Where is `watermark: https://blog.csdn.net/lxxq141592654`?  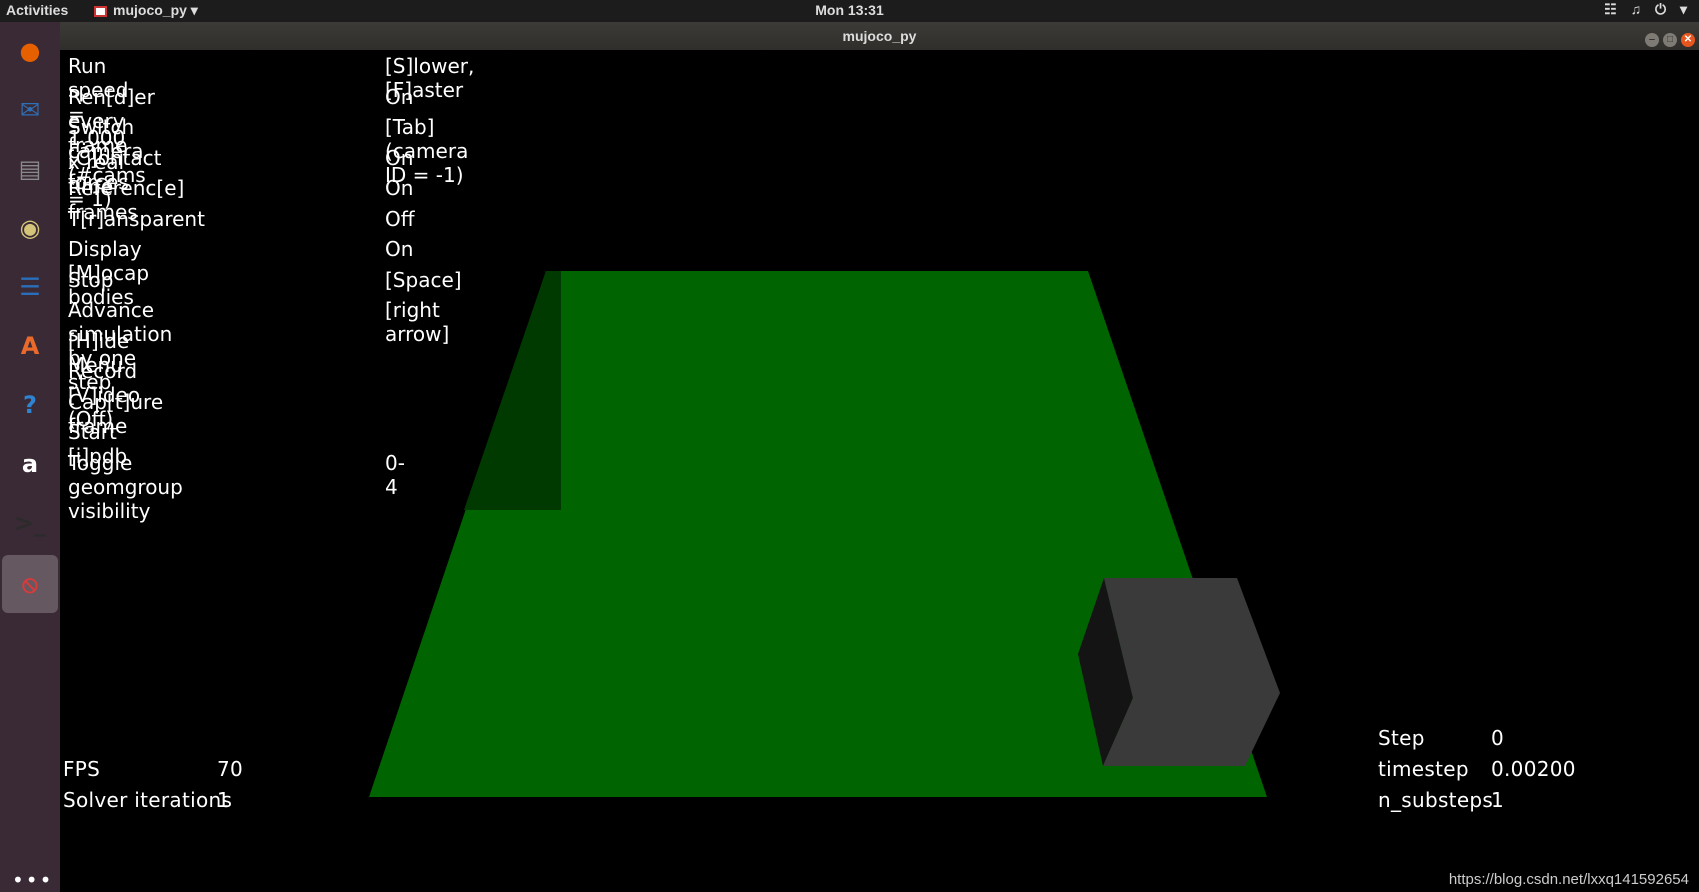
watermark: https://blog.csdn.net/lxxq141592654 is located at coordinates (1568, 879).